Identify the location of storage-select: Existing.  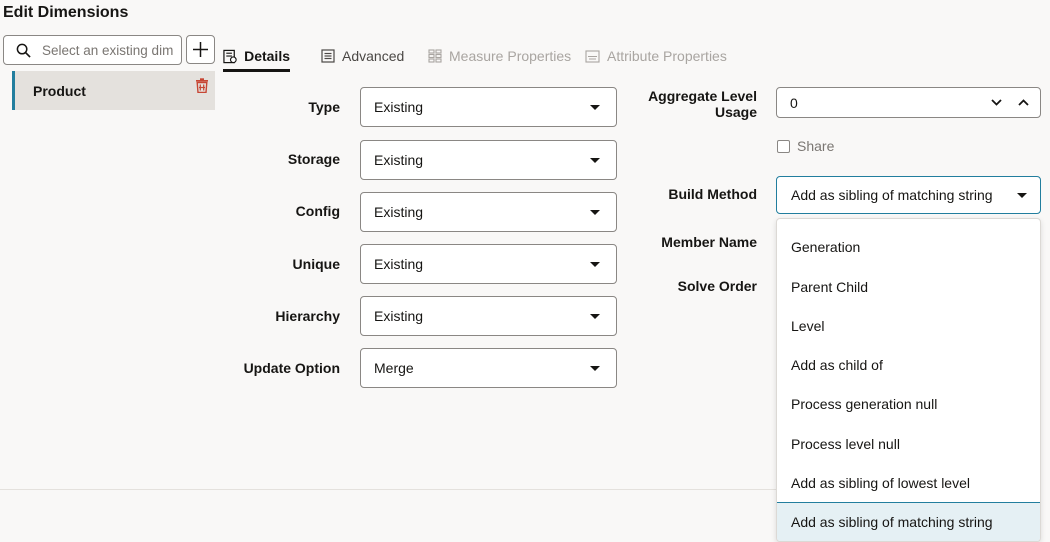
(488, 160).